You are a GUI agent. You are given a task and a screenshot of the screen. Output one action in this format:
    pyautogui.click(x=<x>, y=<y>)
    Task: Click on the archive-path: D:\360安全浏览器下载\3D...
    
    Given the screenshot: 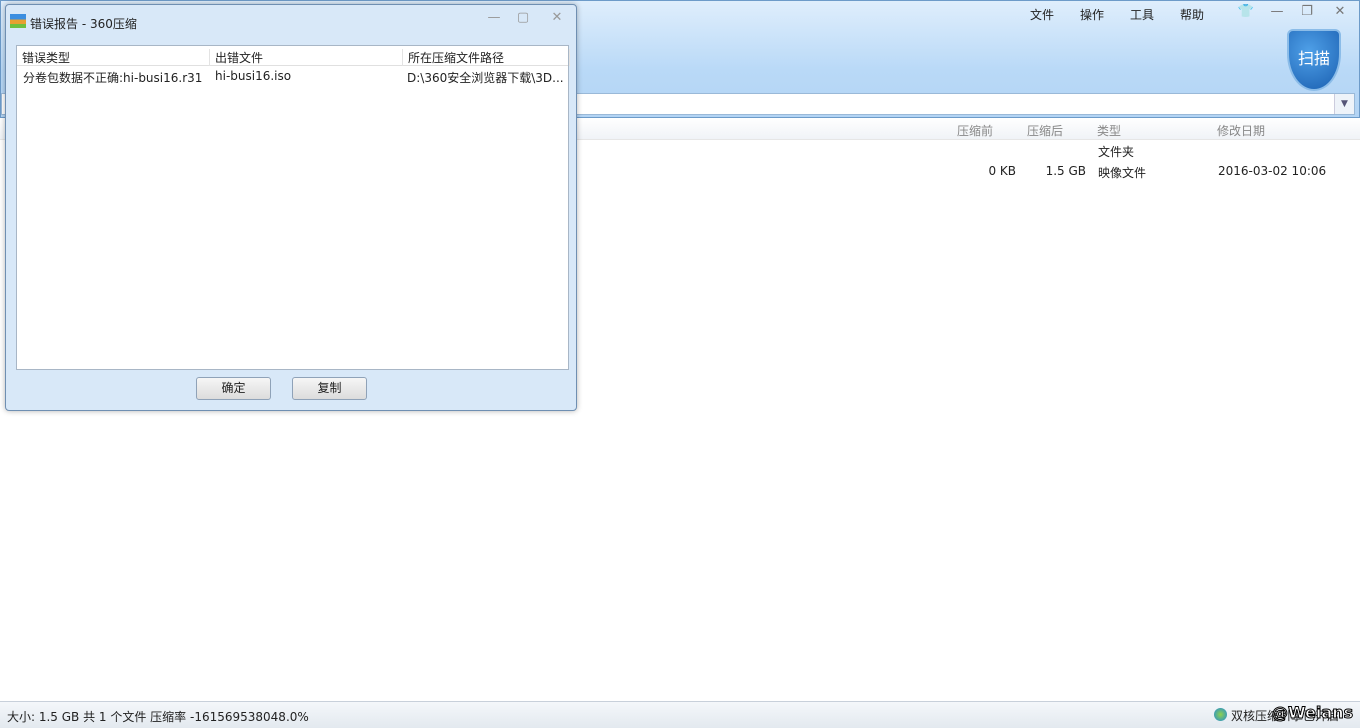 What is the action you would take?
    pyautogui.click(x=485, y=78)
    